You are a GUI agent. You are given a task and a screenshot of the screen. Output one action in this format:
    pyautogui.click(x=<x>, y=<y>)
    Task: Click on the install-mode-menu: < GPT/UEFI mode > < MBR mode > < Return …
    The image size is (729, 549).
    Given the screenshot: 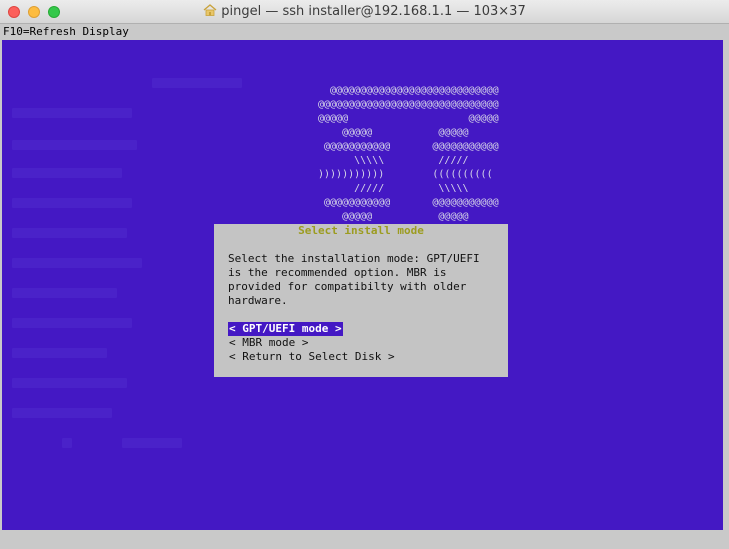 What is the action you would take?
    pyautogui.click(x=363, y=343)
    